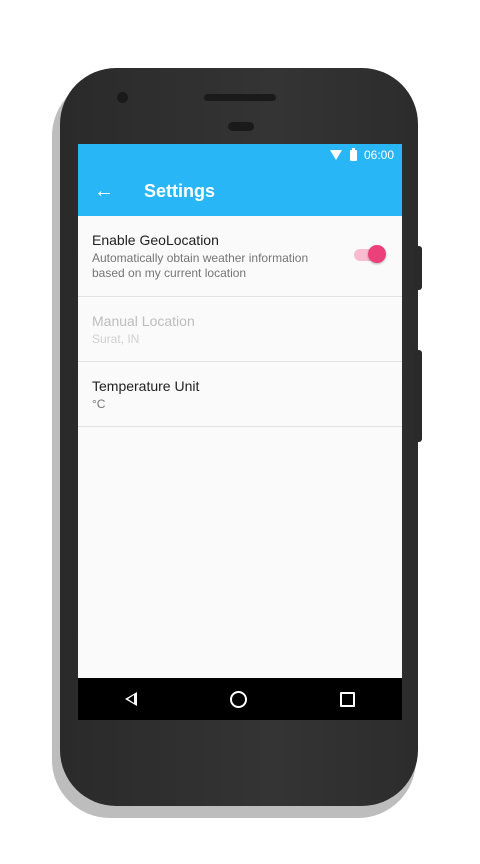  Describe the element at coordinates (348, 699) in the screenshot. I see `square-recents-icon` at that location.